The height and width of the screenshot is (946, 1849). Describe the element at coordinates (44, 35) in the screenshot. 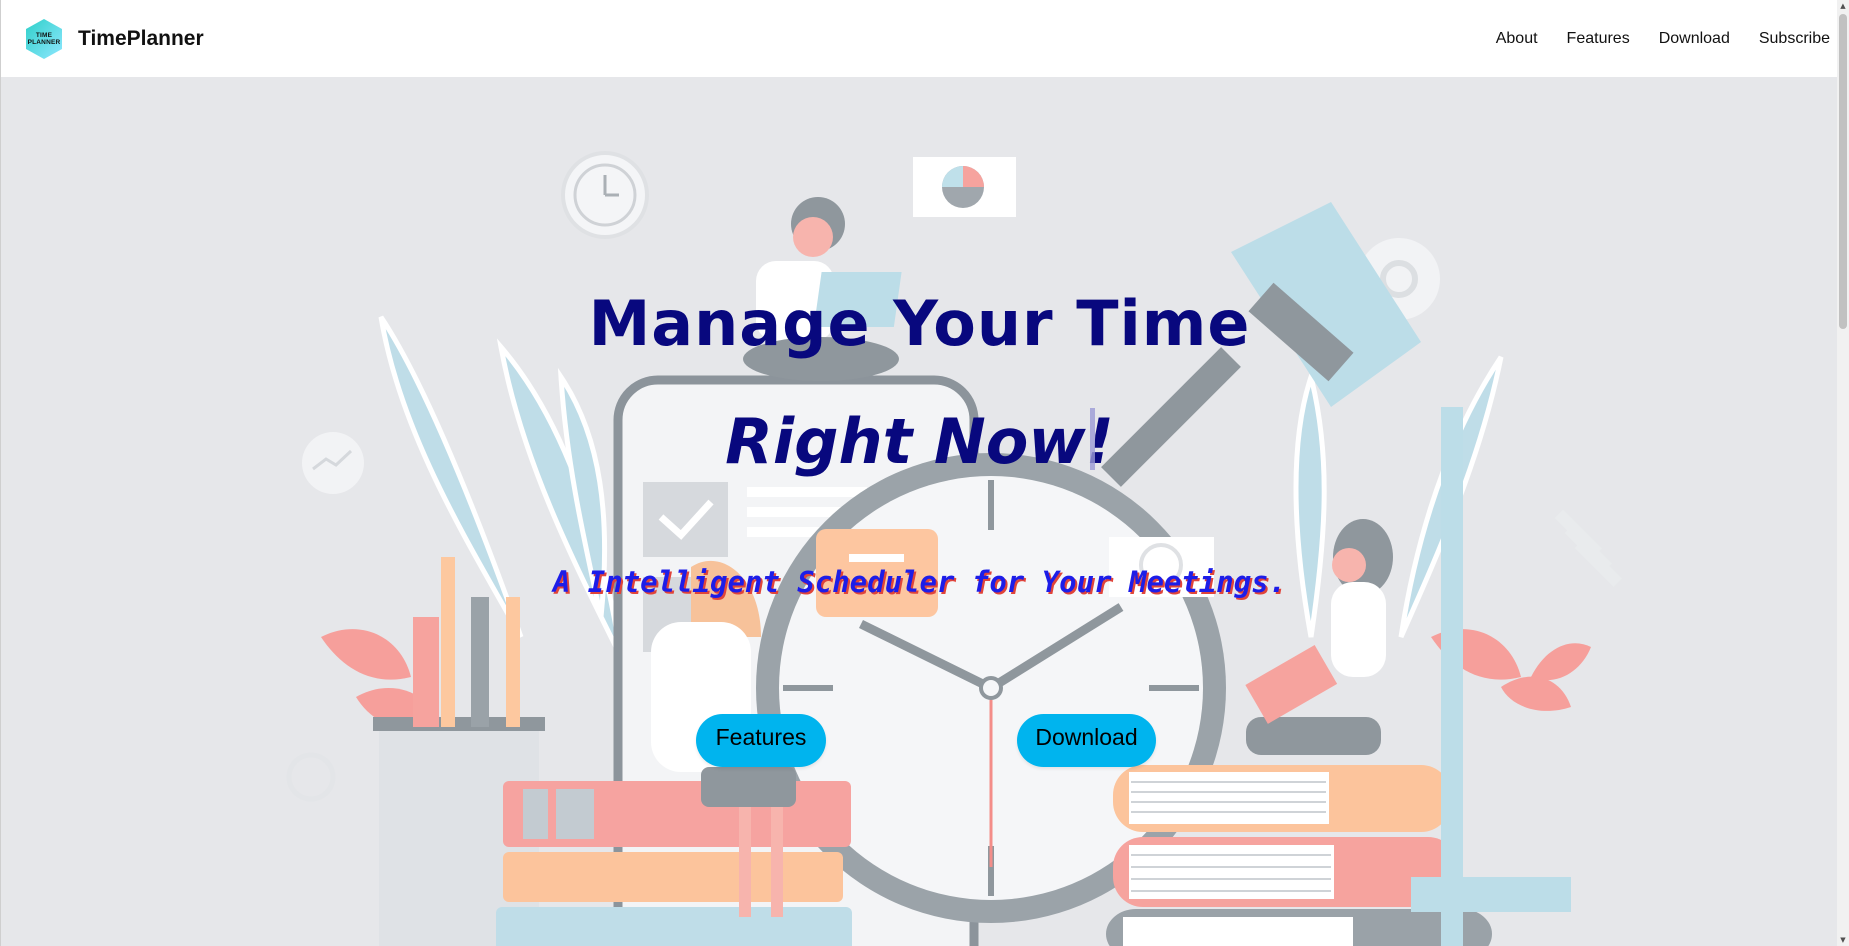

I see `logo-text-line1: TIME` at that location.